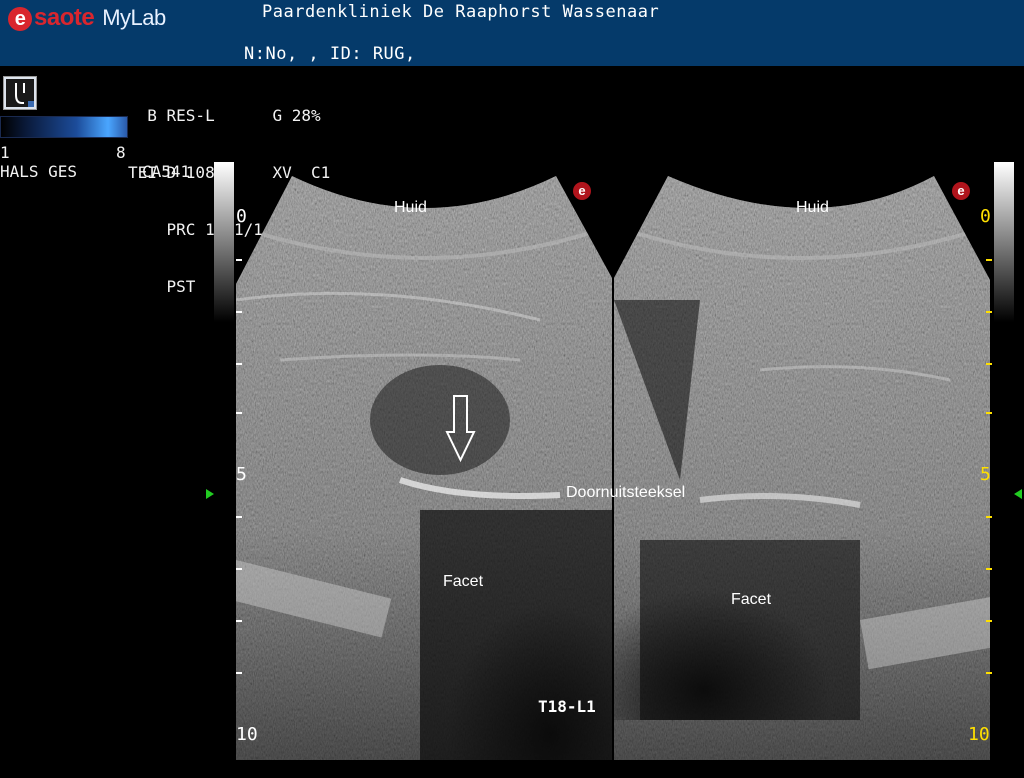 This screenshot has height=778, width=1024. What do you see at coordinates (985, 474) in the screenshot?
I see `depth-right-5: 5` at bounding box center [985, 474].